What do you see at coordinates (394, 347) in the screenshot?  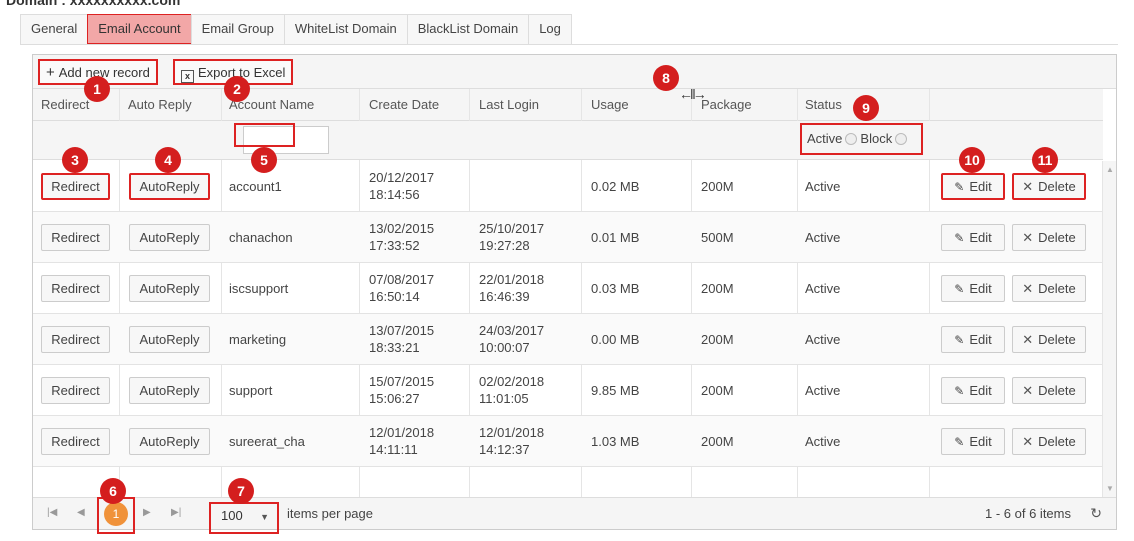 I see `create-time: 18:33:21` at bounding box center [394, 347].